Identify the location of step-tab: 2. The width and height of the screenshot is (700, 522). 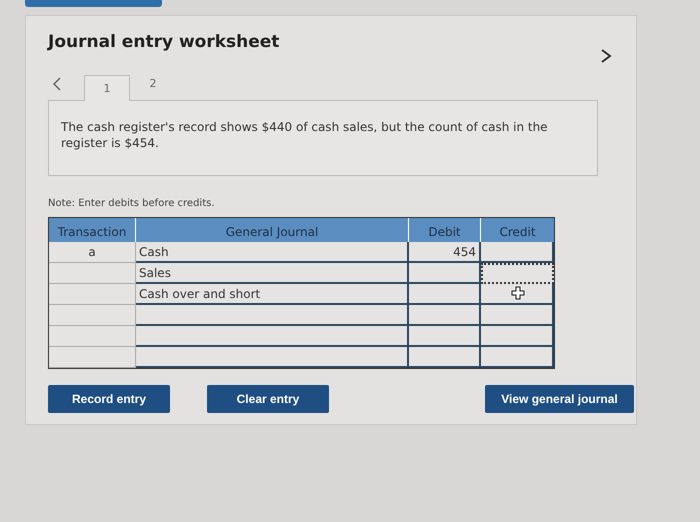
(153, 88).